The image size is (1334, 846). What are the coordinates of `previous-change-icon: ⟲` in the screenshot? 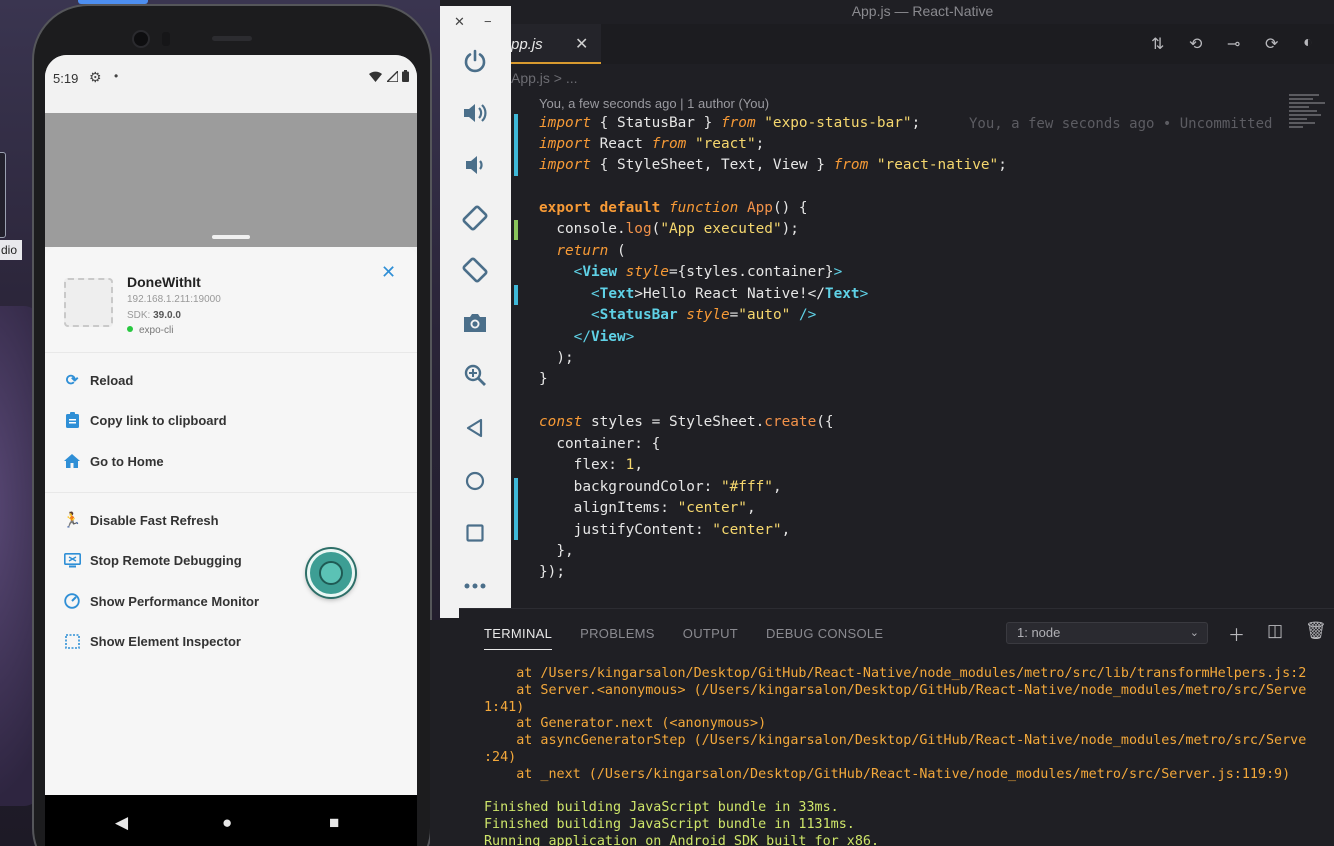 It's located at (1195, 44).